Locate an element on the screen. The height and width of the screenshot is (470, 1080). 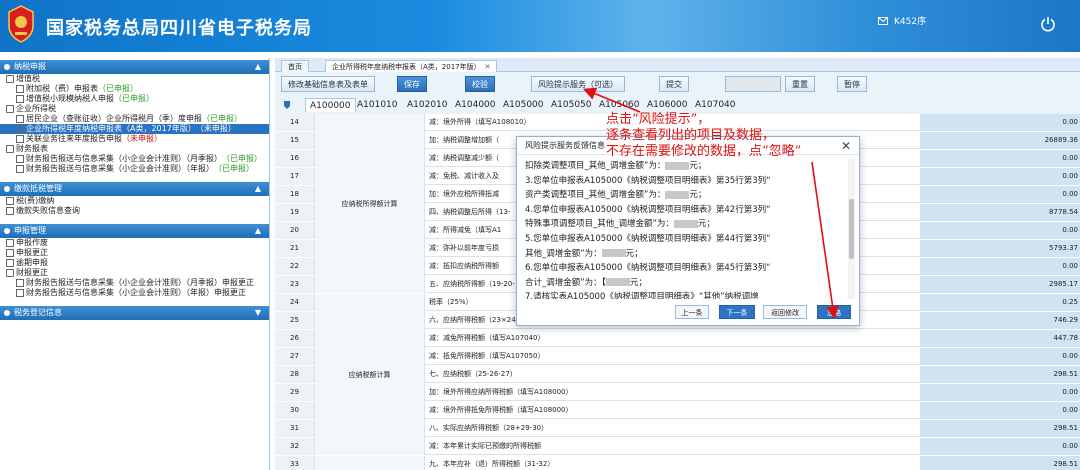
scrollbar-thumb is located at coordinates (851, 229).